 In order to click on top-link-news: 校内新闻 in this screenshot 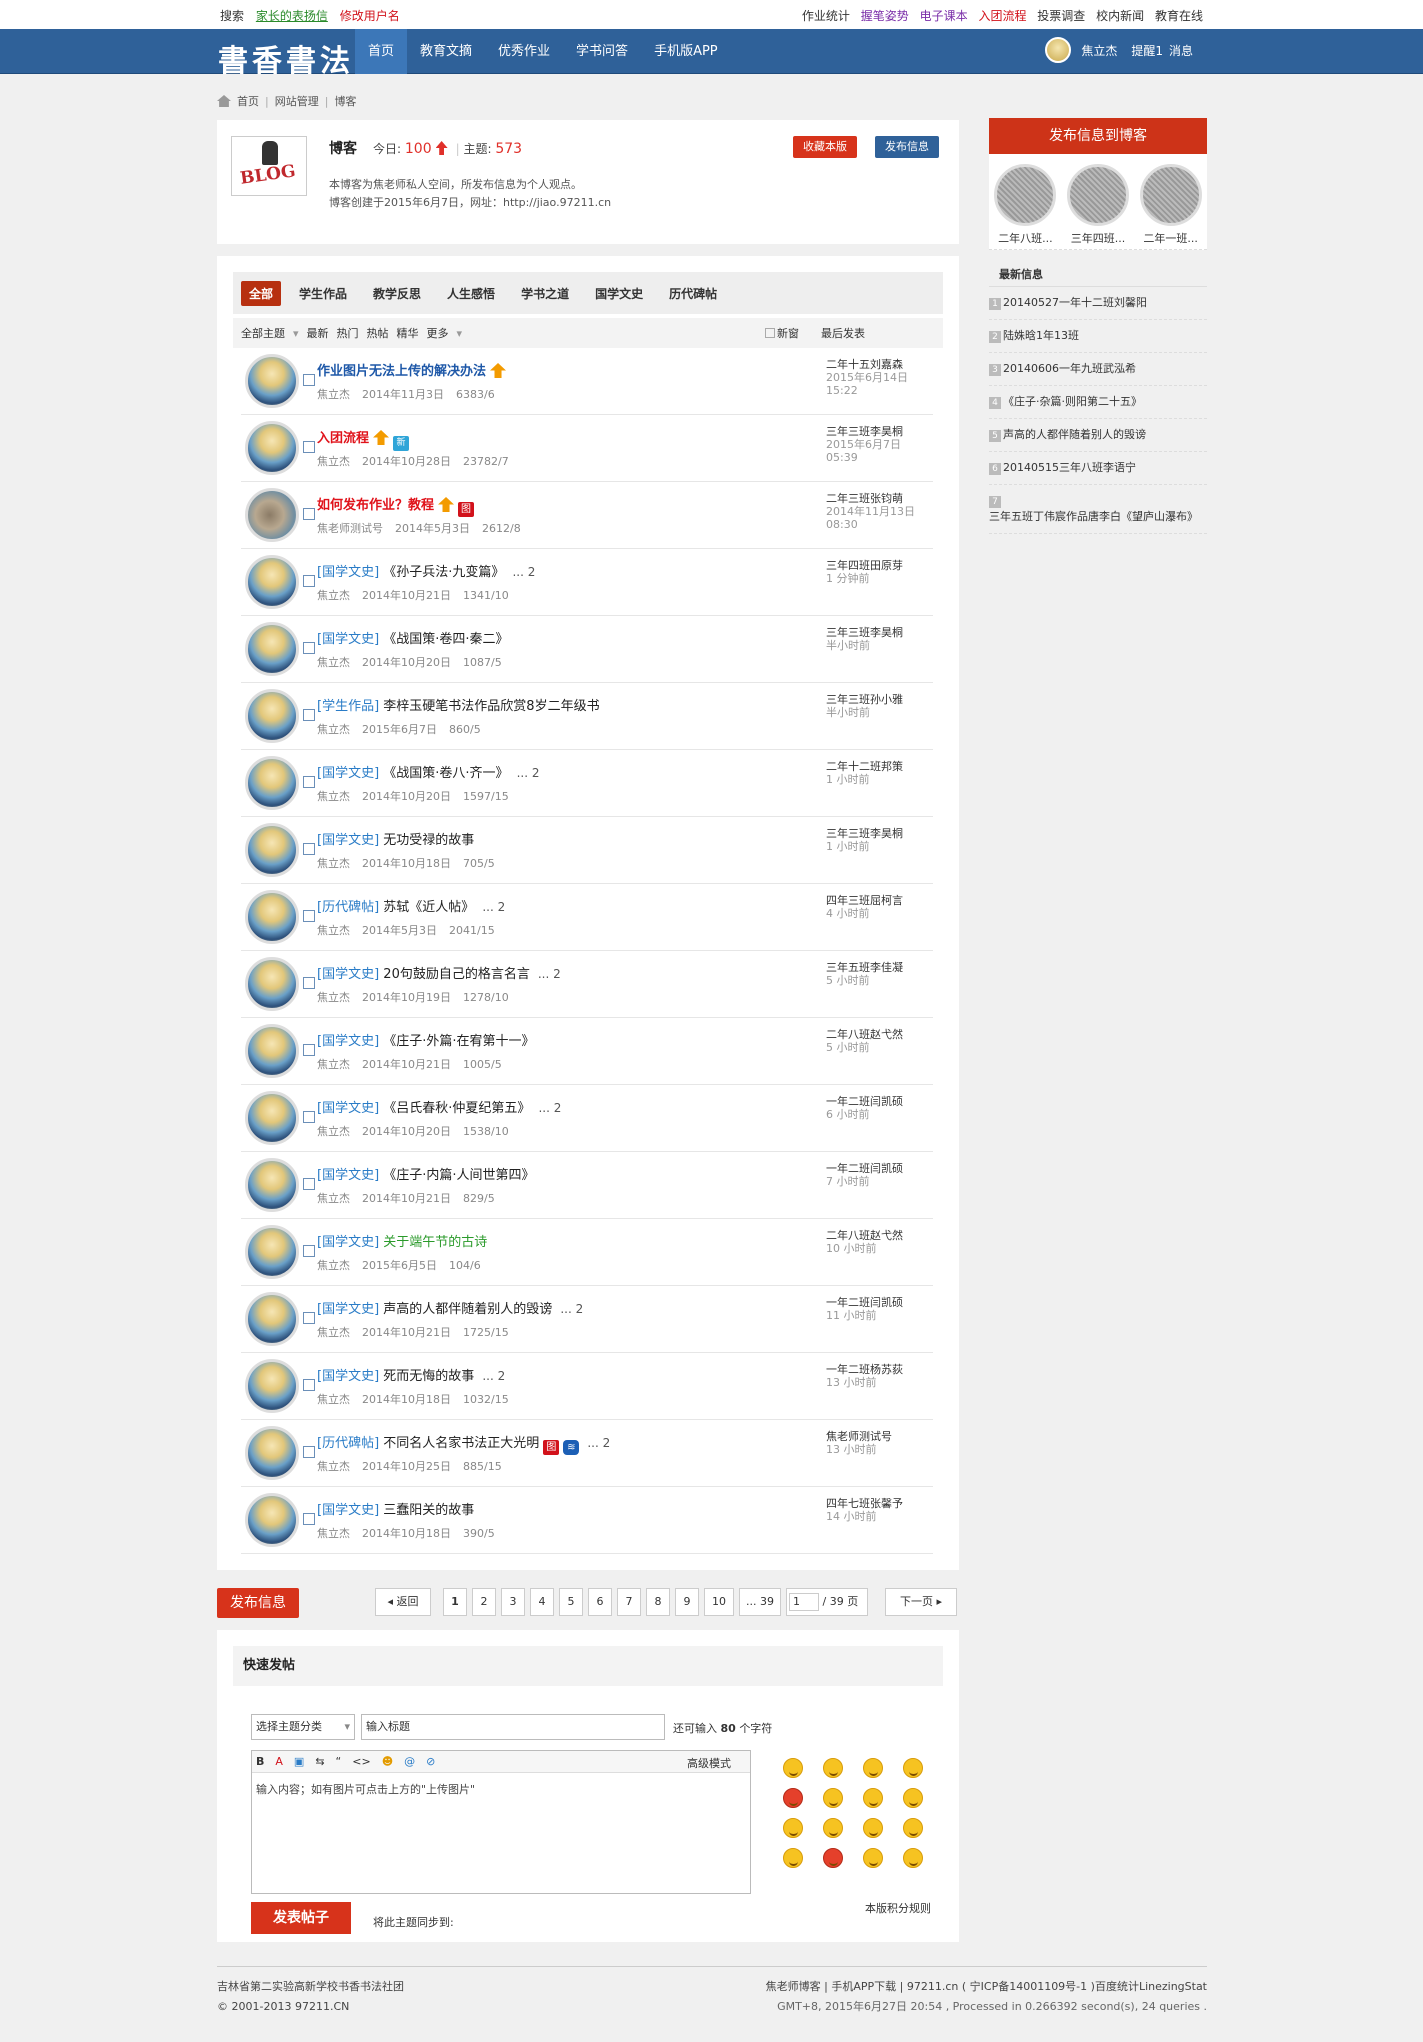, I will do `click(1120, 16)`.